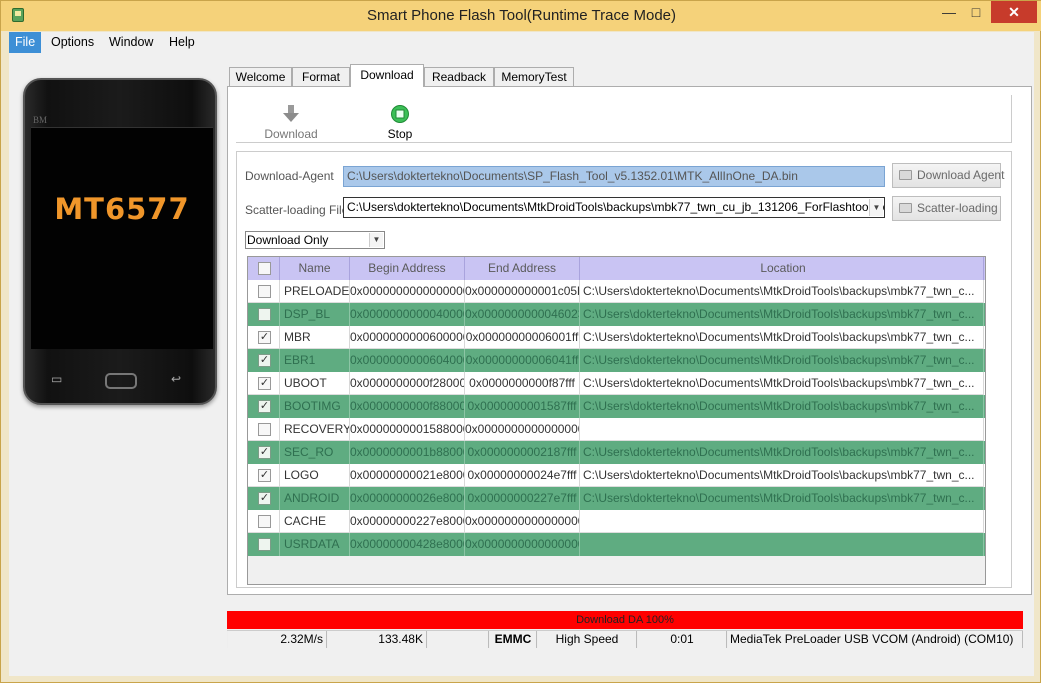 The height and width of the screenshot is (683, 1041). Describe the element at coordinates (315, 268) in the screenshot. I see `column-header-name: Name` at that location.